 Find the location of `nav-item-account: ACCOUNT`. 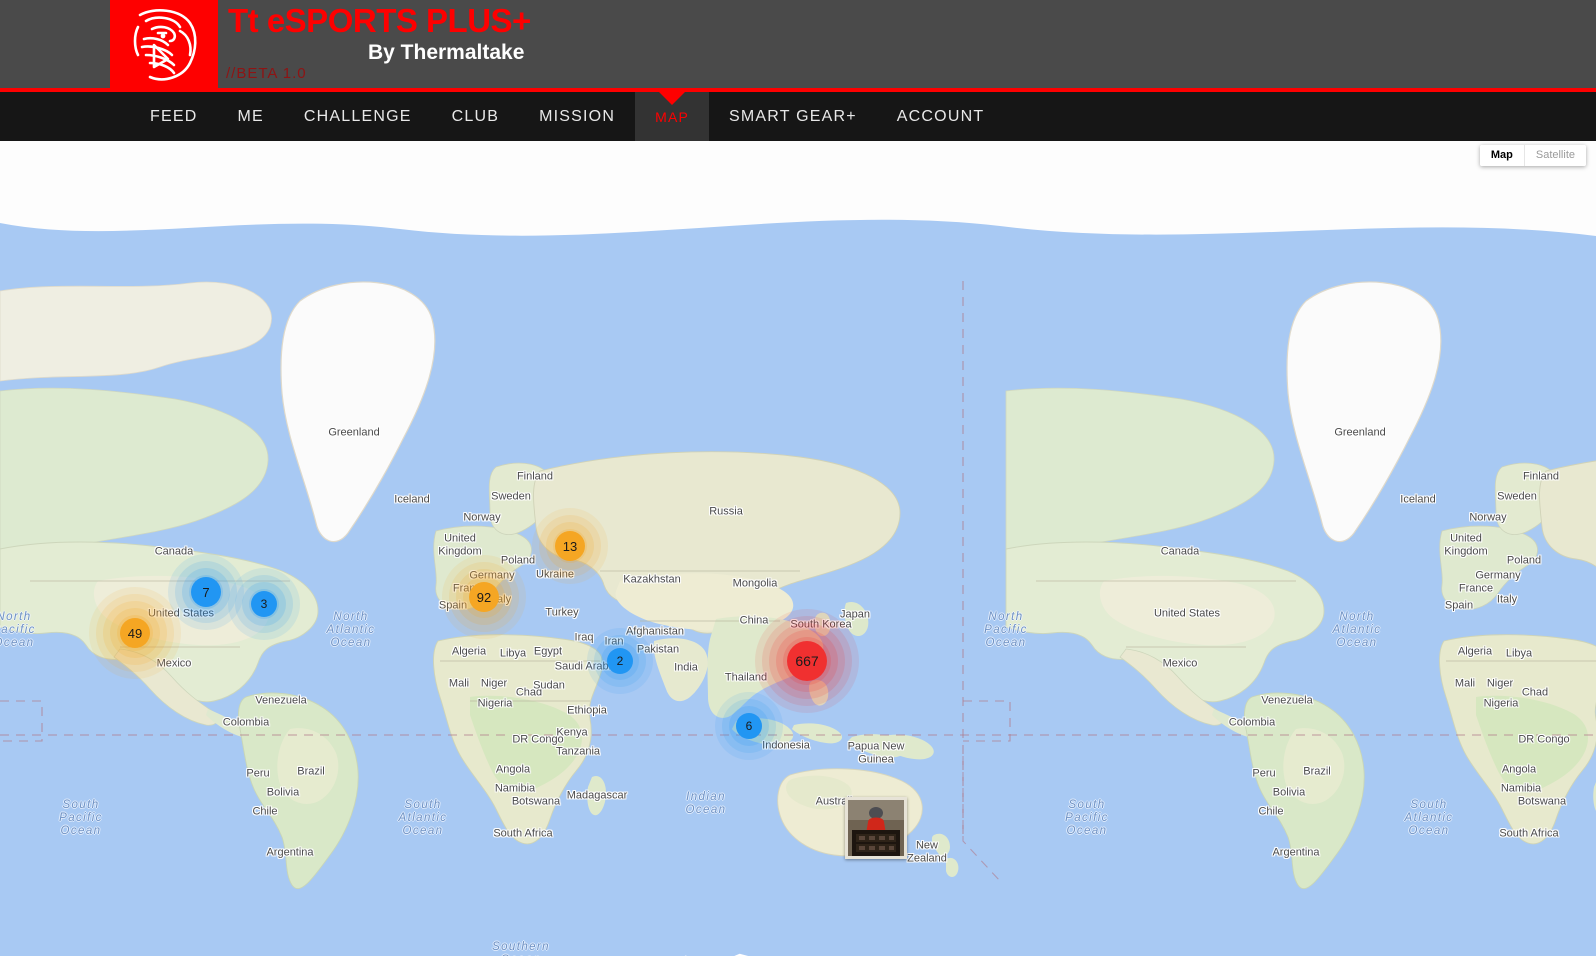

nav-item-account: ACCOUNT is located at coordinates (941, 116).